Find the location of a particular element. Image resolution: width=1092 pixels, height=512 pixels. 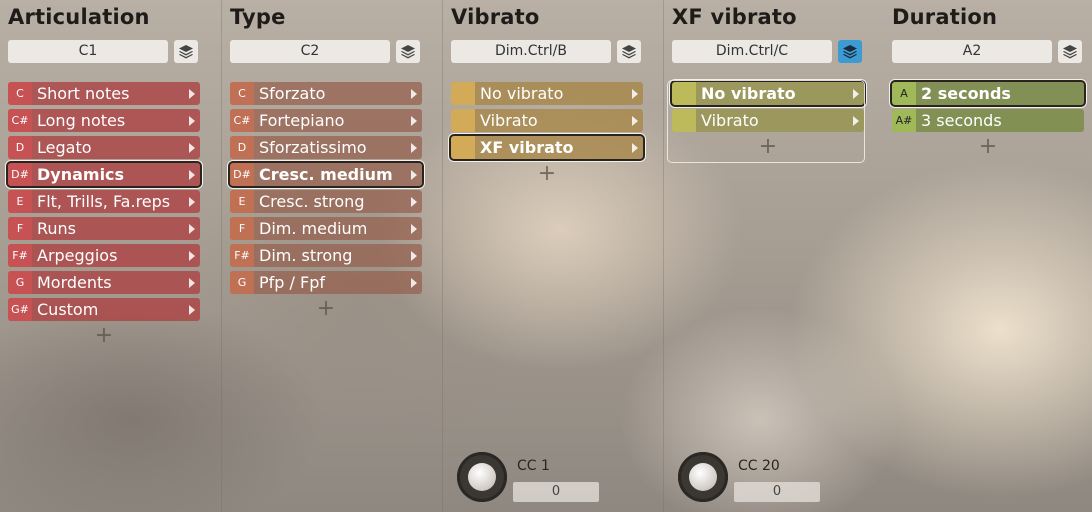

duration-item-selected: A 2 seconds is located at coordinates (988, 93).